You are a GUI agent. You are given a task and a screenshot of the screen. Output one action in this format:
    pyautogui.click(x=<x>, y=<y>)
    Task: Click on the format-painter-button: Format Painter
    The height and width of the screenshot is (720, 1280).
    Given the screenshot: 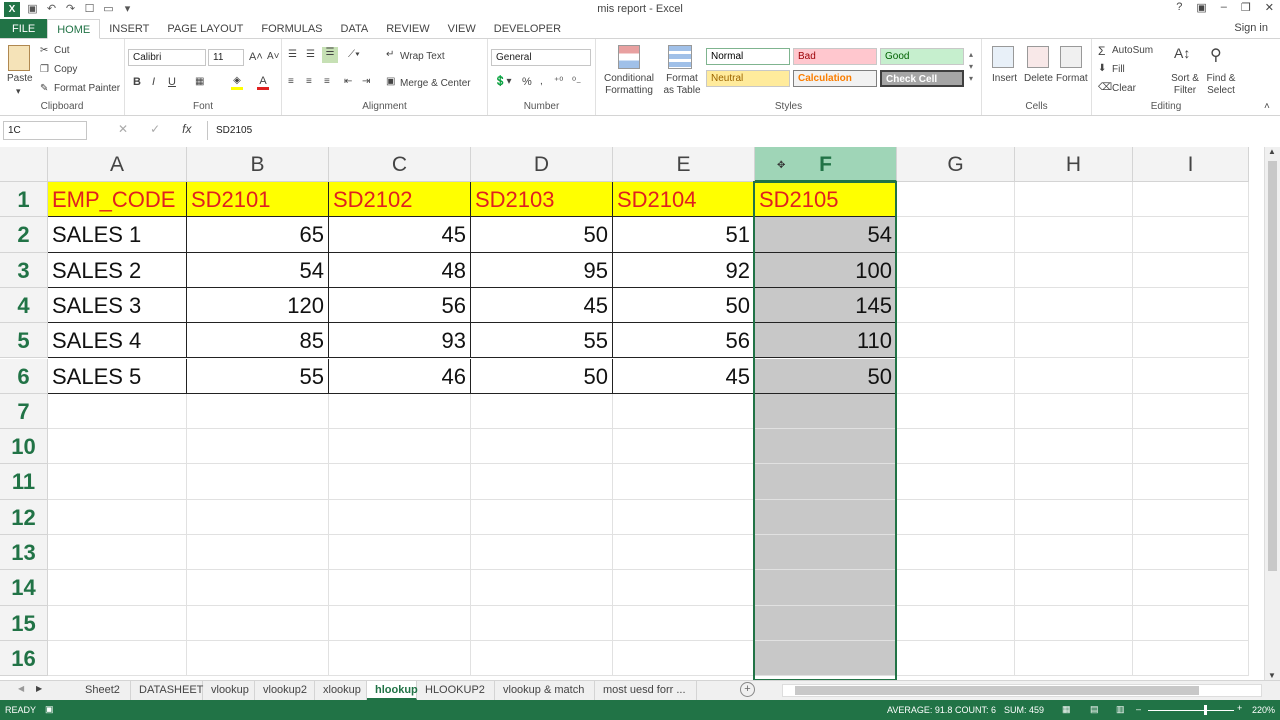 What is the action you would take?
    pyautogui.click(x=87, y=88)
    